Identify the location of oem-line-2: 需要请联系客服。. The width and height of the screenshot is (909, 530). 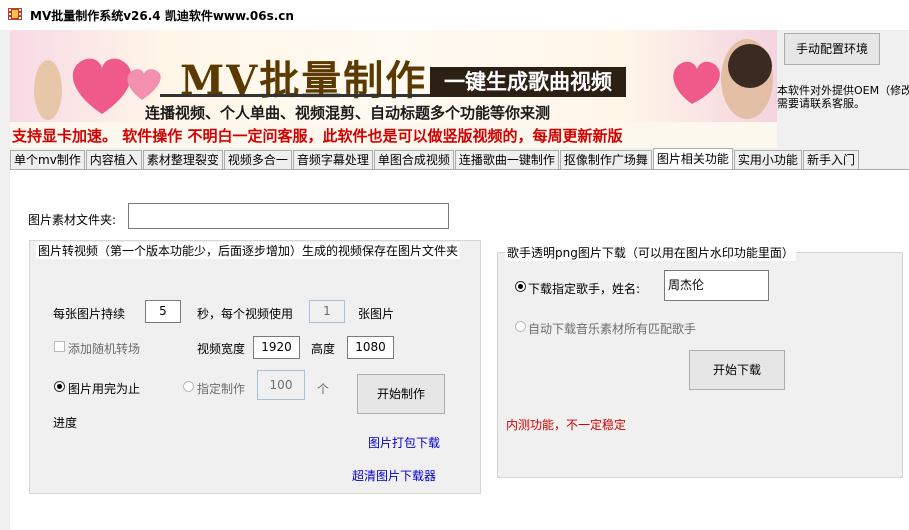
(821, 103).